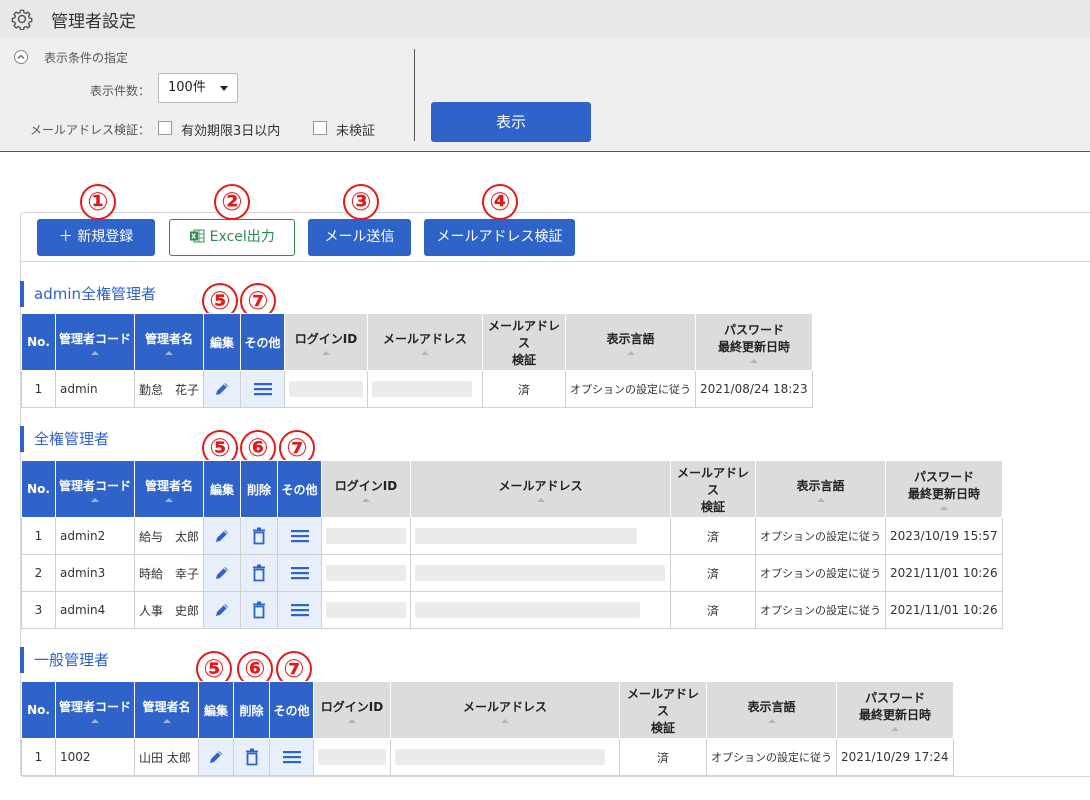 This screenshot has height=800, width=1090. I want to click on cell-name: 山田 太郎, so click(166, 757).